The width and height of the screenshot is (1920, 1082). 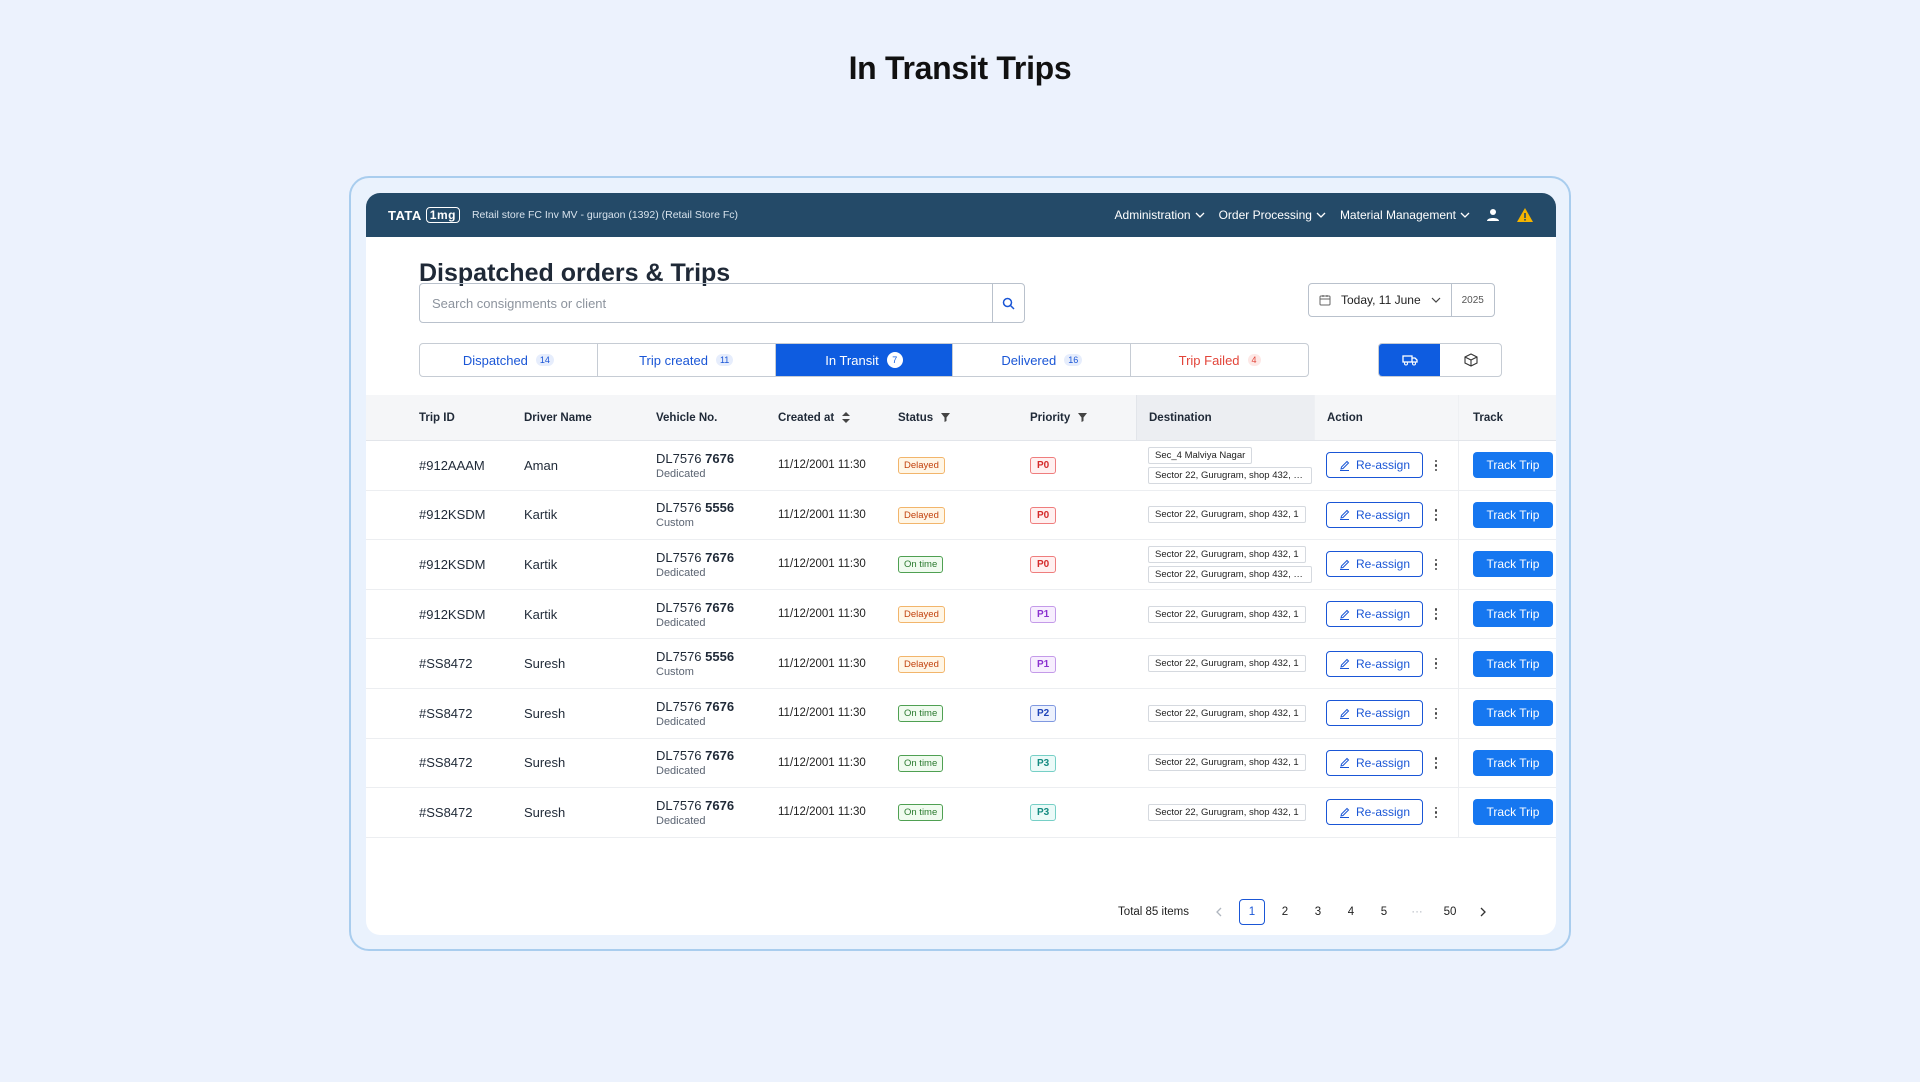 I want to click on view-toggle, so click(x=1440, y=360).